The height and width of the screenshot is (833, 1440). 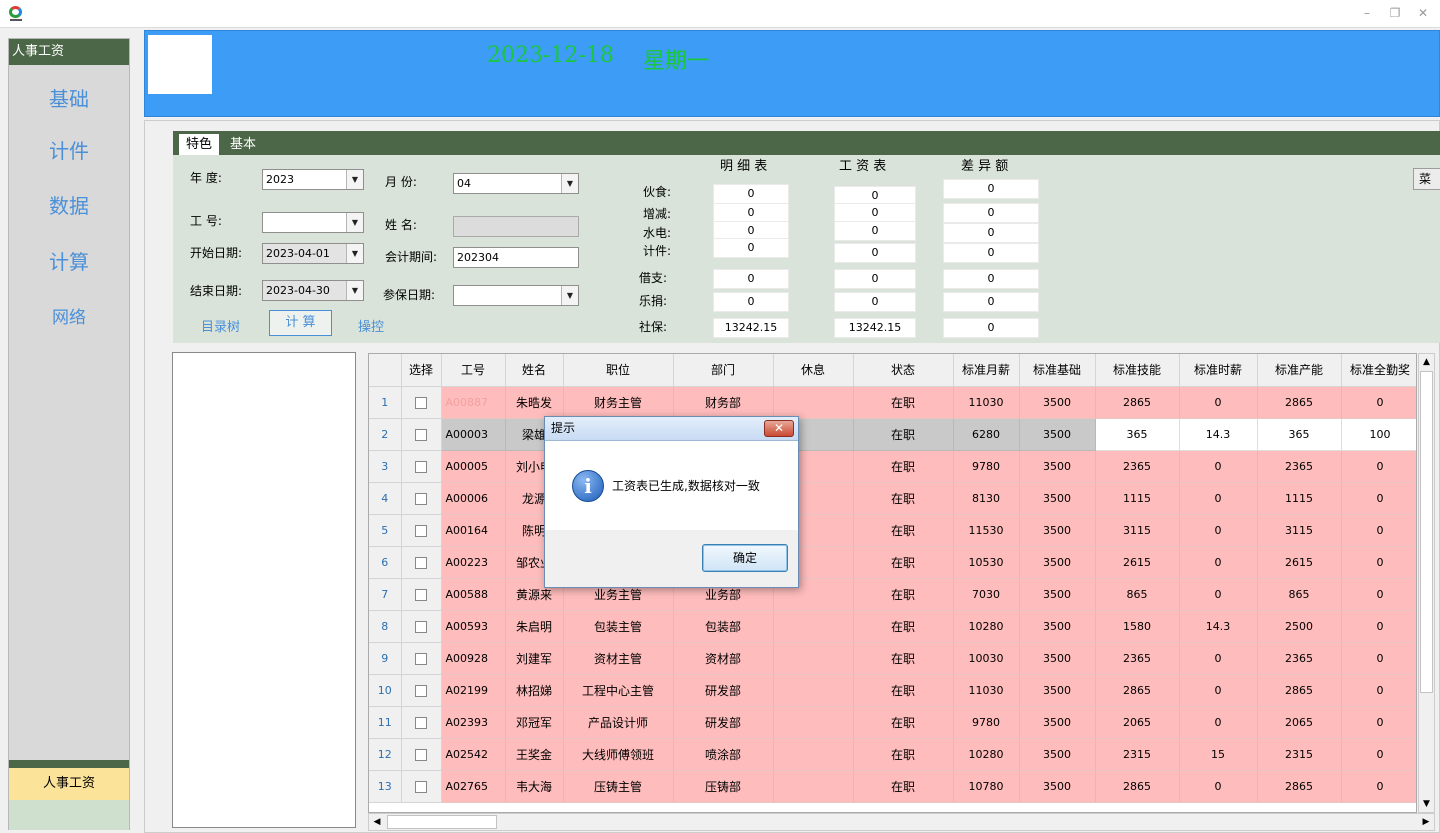 I want to click on employee-name-cell: 朱启明, so click(x=534, y=626).